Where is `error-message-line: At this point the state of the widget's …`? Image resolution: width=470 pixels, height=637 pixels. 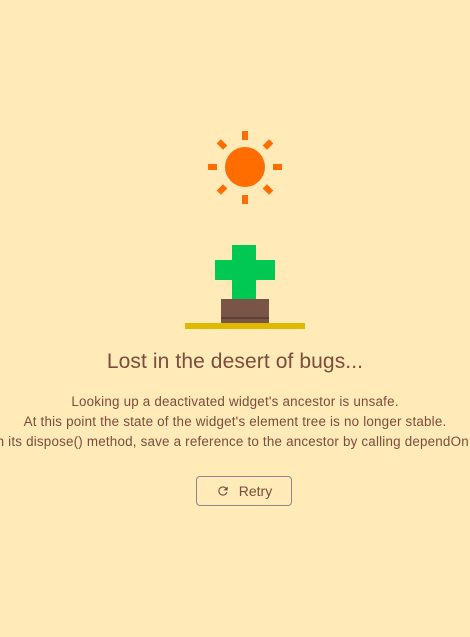 error-message-line: At this point the state of the widget's … is located at coordinates (235, 421).